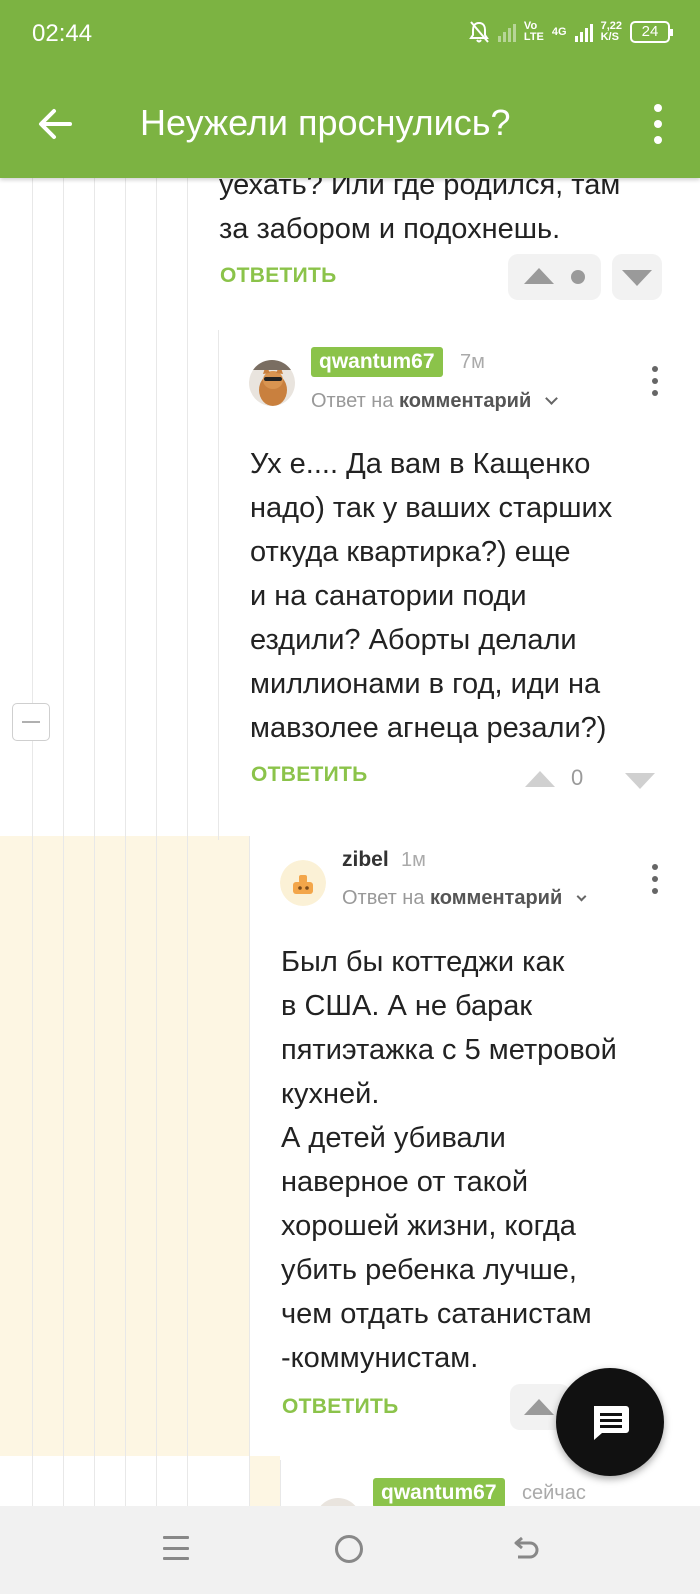 This screenshot has width=700, height=1594. I want to click on home-icon, so click(349, 1549).